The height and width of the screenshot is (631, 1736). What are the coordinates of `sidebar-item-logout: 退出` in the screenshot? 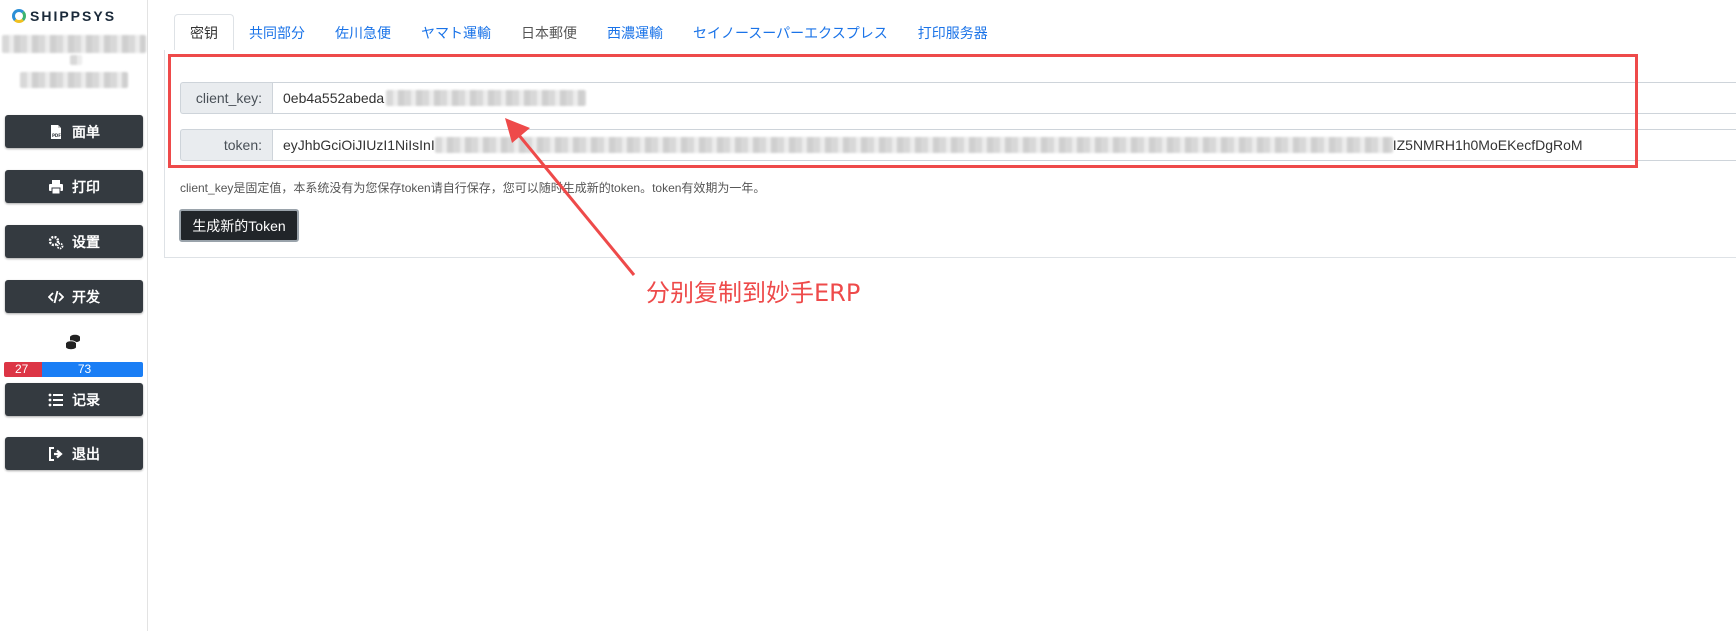 It's located at (74, 453).